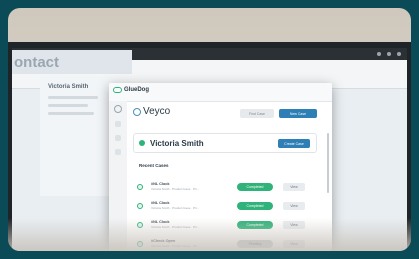 The width and height of the screenshot is (419, 259). What do you see at coordinates (225, 143) in the screenshot?
I see `contact-card: Victoria Smith Create Case` at bounding box center [225, 143].